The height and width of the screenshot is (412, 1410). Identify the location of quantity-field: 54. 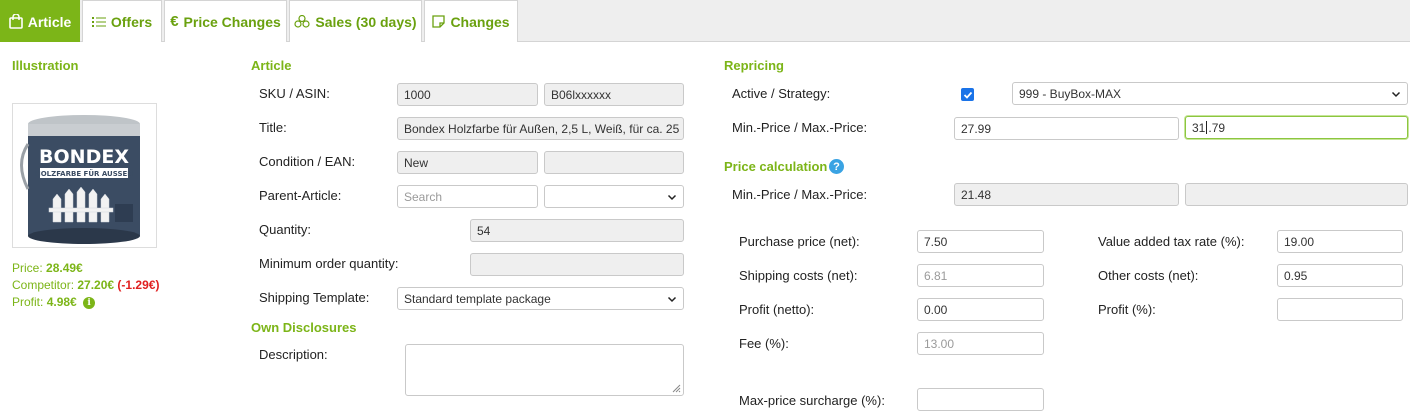
(577, 230).